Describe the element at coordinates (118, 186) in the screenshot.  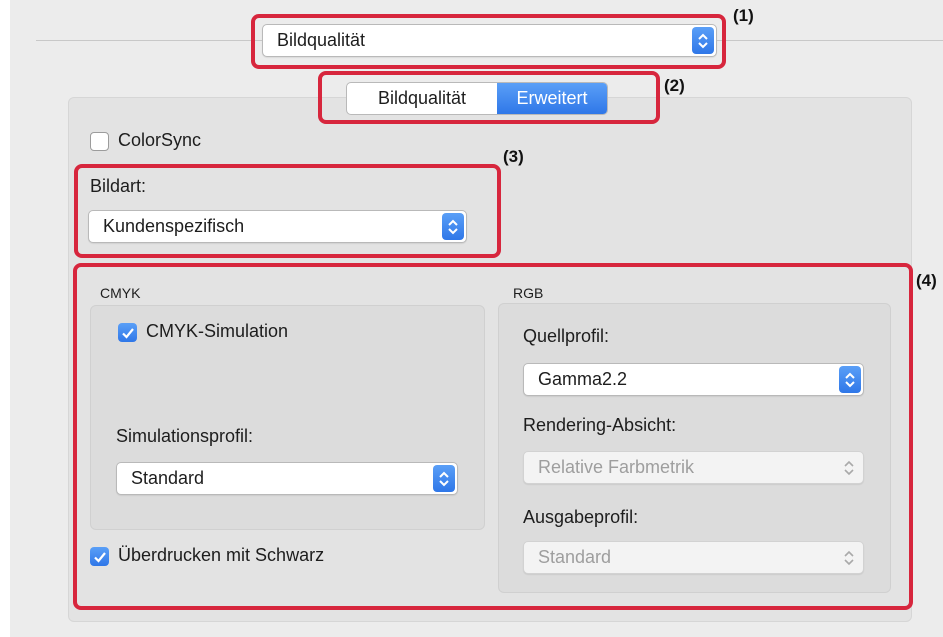
I see `bildart-label: Bildart:` at that location.